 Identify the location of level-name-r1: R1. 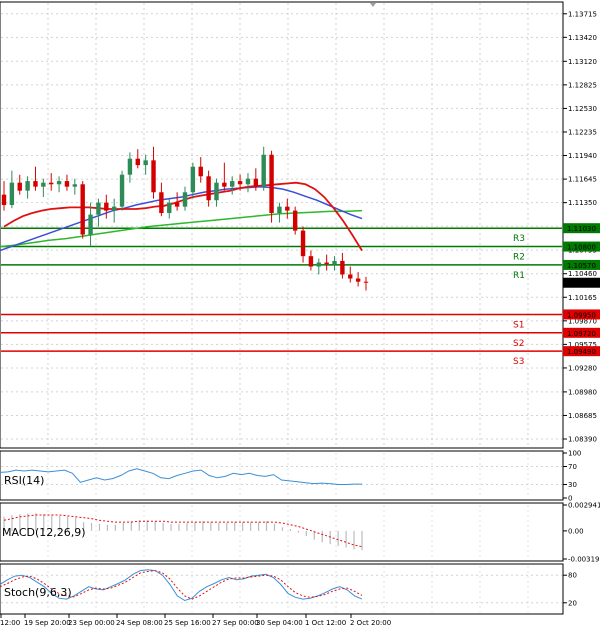
(519, 276).